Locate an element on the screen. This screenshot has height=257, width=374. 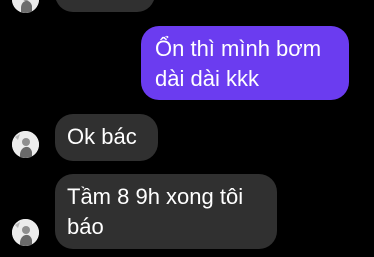
message-text: Ok bác is located at coordinates (102, 136).